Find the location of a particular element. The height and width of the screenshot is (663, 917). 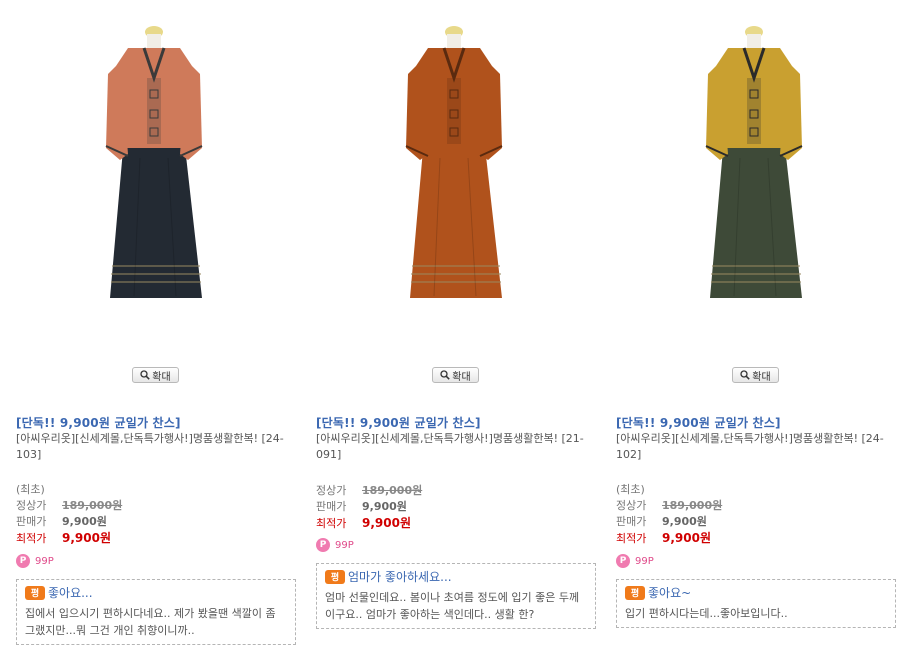

review-body: 입기 편하시다는데...좋아보입니다.. is located at coordinates (706, 613).